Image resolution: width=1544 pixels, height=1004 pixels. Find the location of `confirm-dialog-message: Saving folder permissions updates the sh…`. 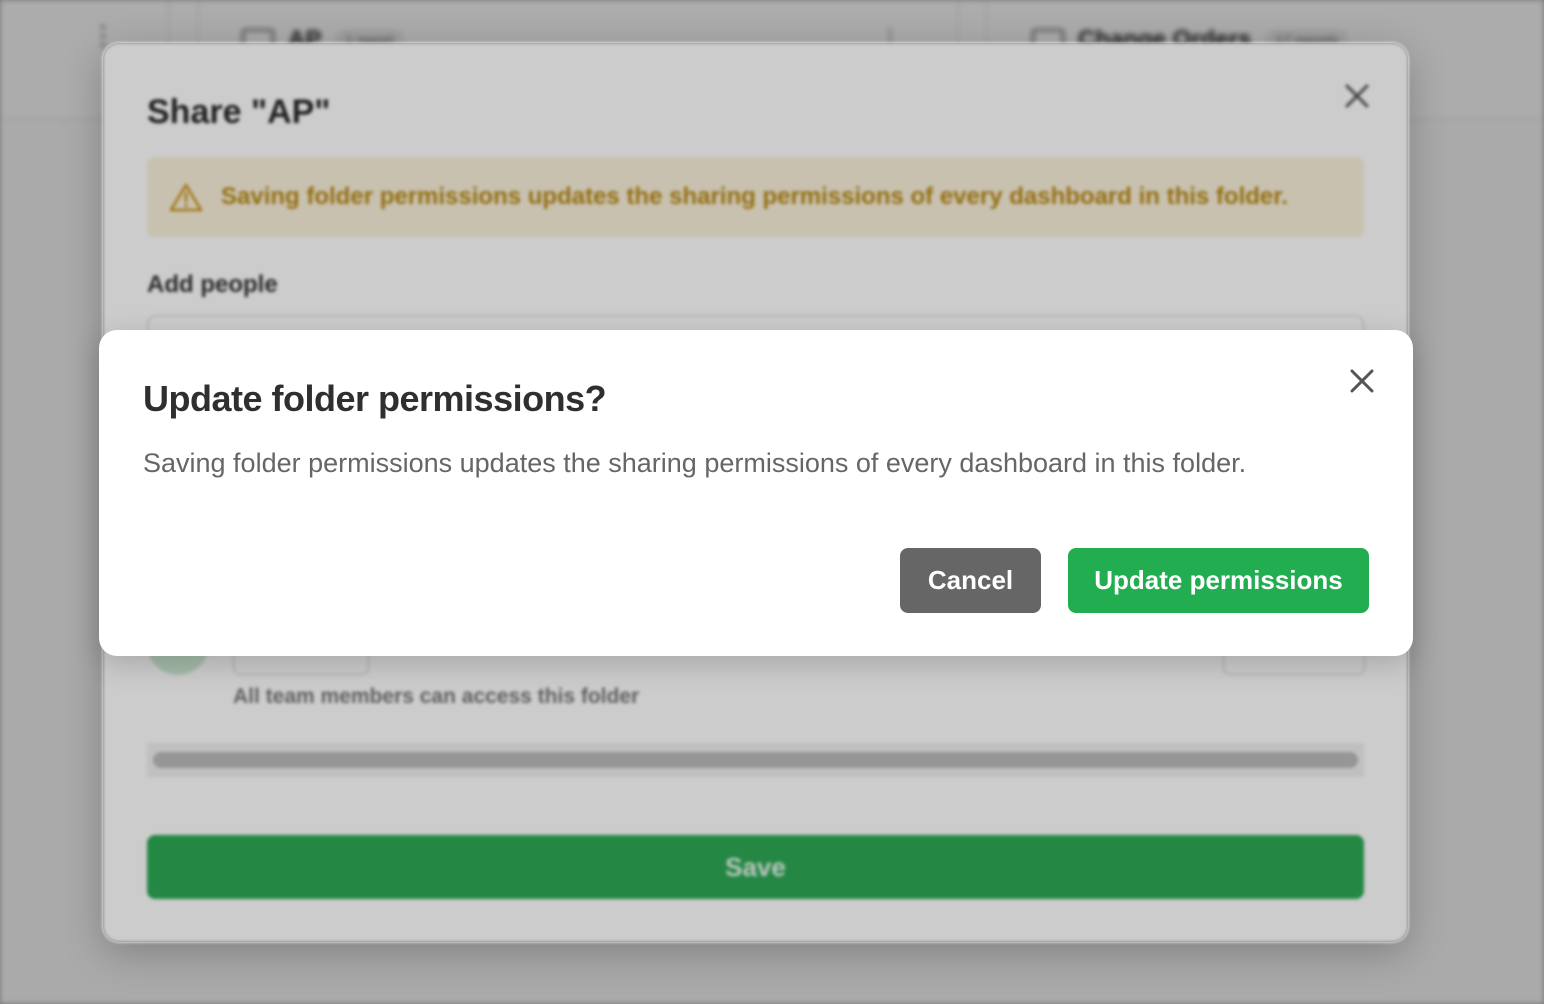

confirm-dialog-message: Saving folder permissions updates the sh… is located at coordinates (695, 463).